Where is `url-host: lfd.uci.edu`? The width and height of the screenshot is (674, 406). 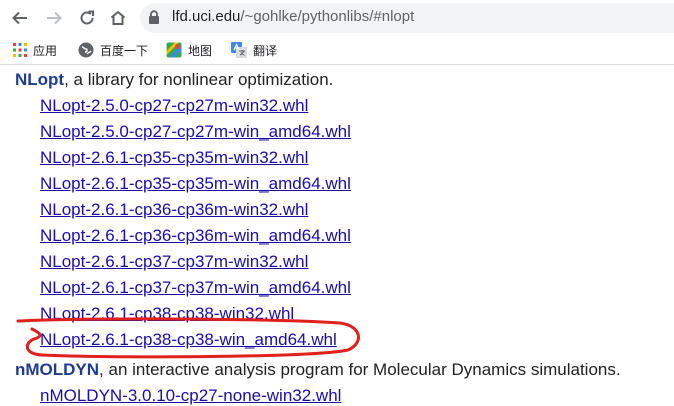 url-host: lfd.uci.edu is located at coordinates (206, 16).